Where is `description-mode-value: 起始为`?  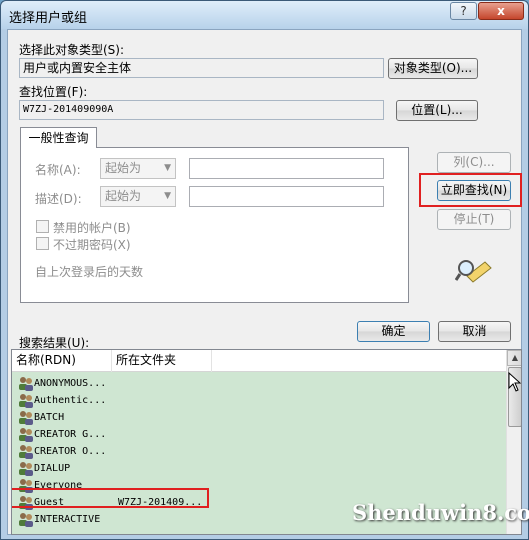
description-mode-value: 起始为 is located at coordinates (123, 196).